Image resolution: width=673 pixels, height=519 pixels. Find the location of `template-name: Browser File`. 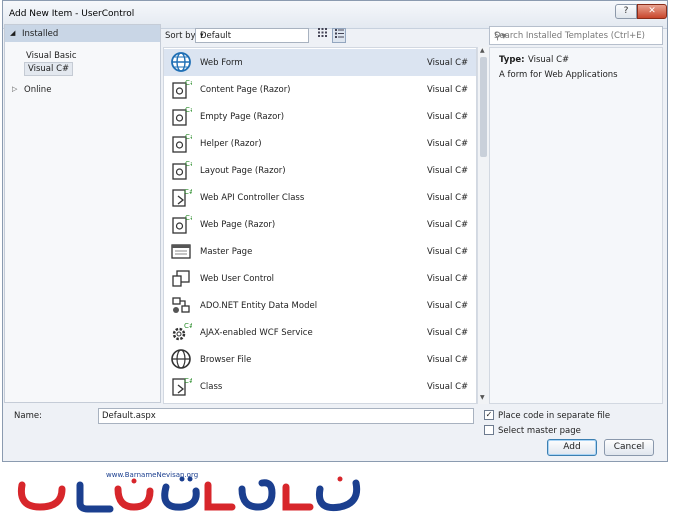

template-name: Browser File is located at coordinates (226, 360).